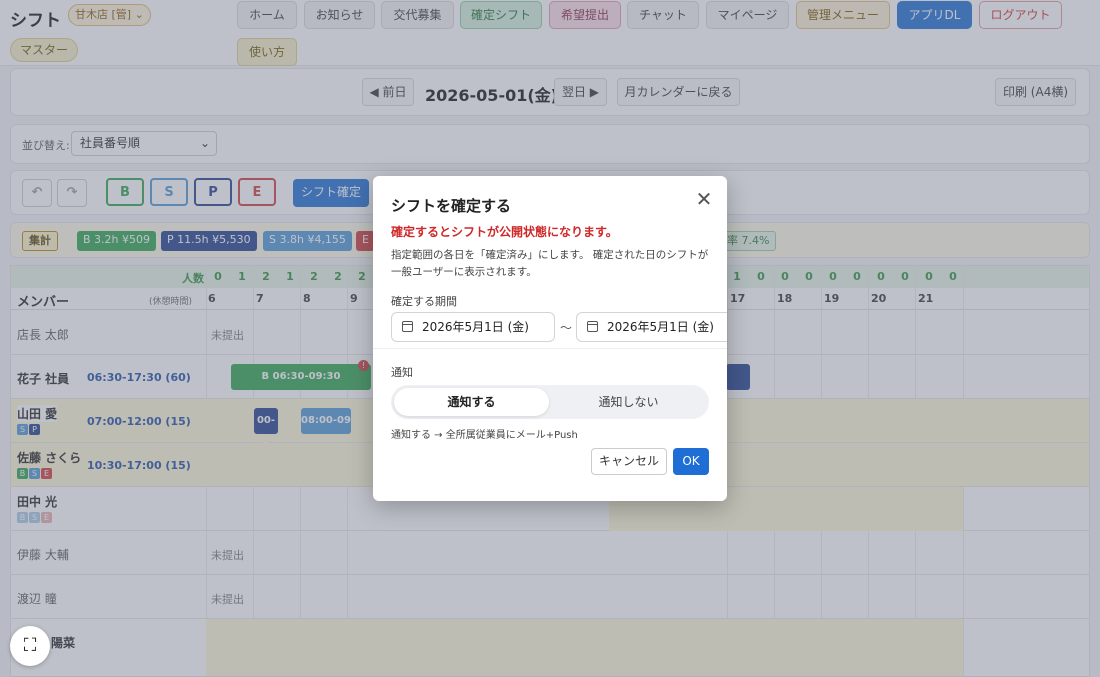  What do you see at coordinates (402, 372) in the screenshot?
I see `notify-label: 通知` at bounding box center [402, 372].